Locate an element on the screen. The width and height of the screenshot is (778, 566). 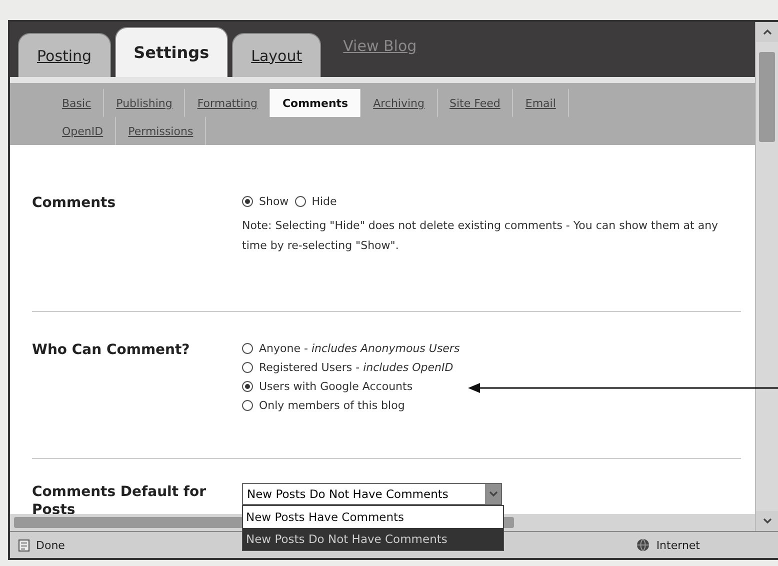
radio-label: Only members of this blog is located at coordinates (332, 405).